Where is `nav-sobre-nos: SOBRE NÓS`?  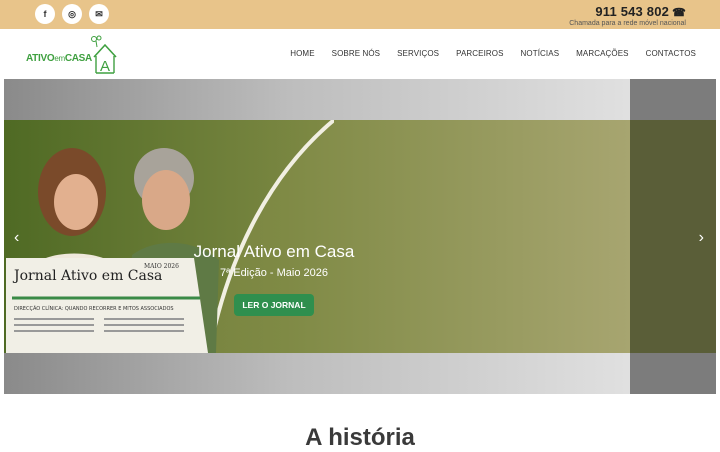
nav-sobre-nos: SOBRE NÓS is located at coordinates (356, 53).